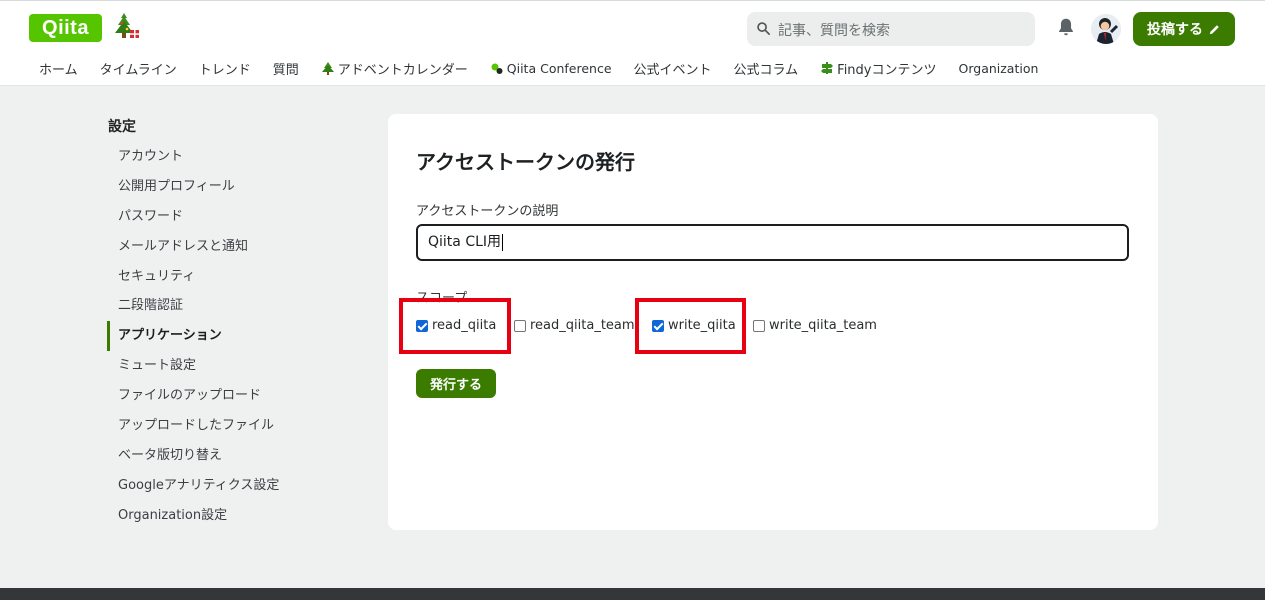 The height and width of the screenshot is (600, 1265). Describe the element at coordinates (690, 326) in the screenshot. I see `highlight-box-write-qiita` at that location.